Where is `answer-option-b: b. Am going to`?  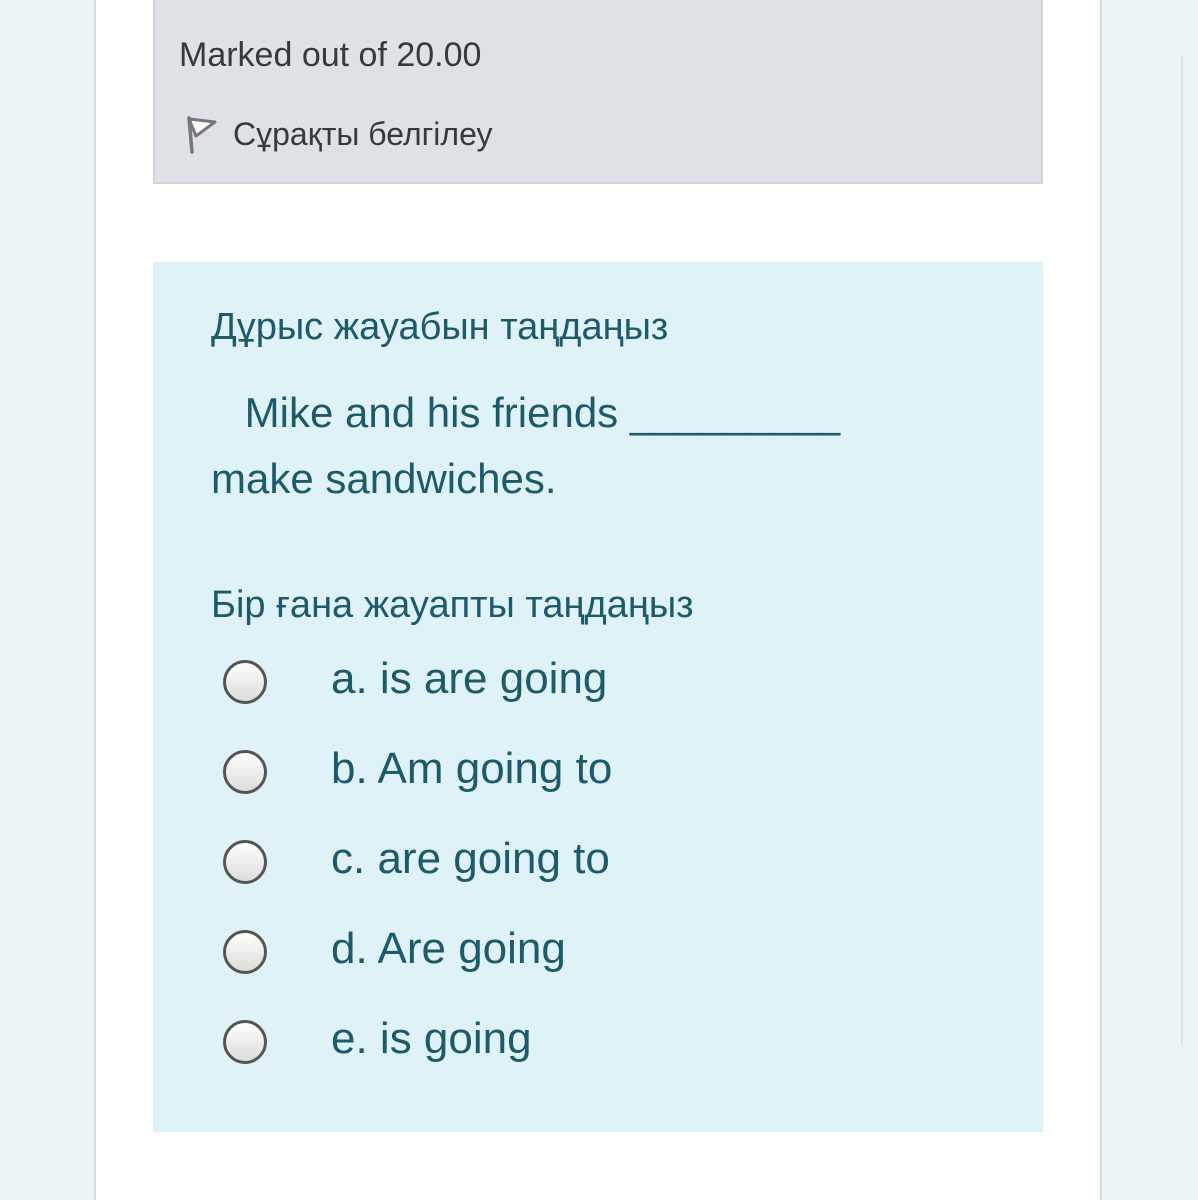
answer-option-b: b. Am going to is located at coordinates (613, 777).